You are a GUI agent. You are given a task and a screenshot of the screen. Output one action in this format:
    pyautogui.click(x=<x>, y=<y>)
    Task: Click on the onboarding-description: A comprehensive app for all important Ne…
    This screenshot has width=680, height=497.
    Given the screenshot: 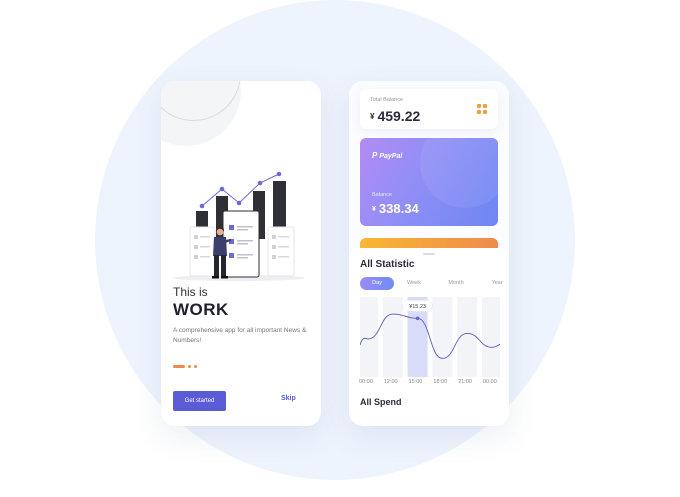 What is the action you would take?
    pyautogui.click(x=240, y=335)
    